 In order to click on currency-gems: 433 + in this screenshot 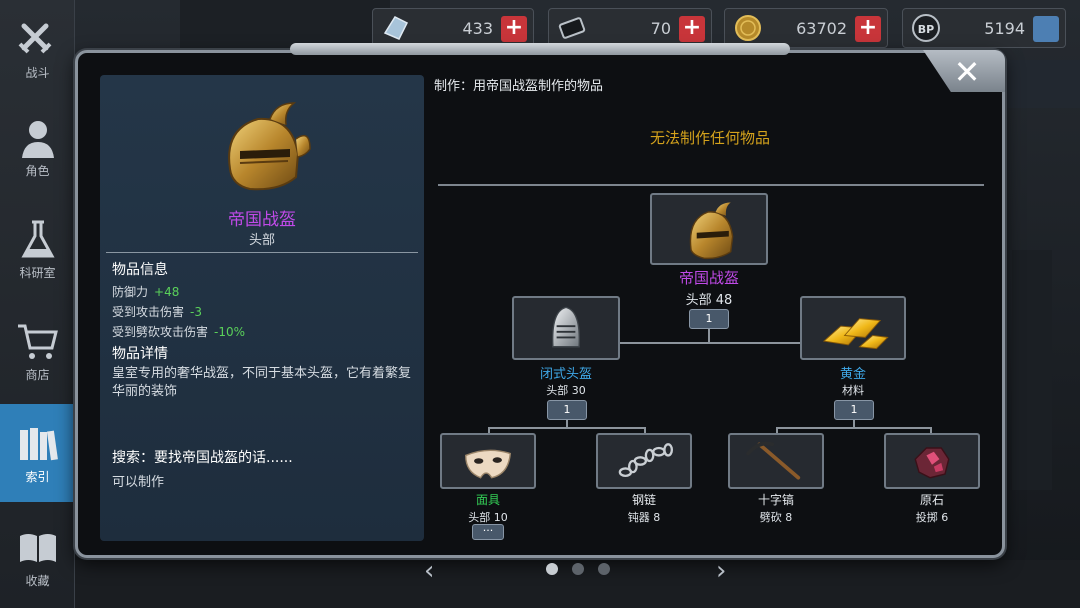, I will do `click(453, 28)`.